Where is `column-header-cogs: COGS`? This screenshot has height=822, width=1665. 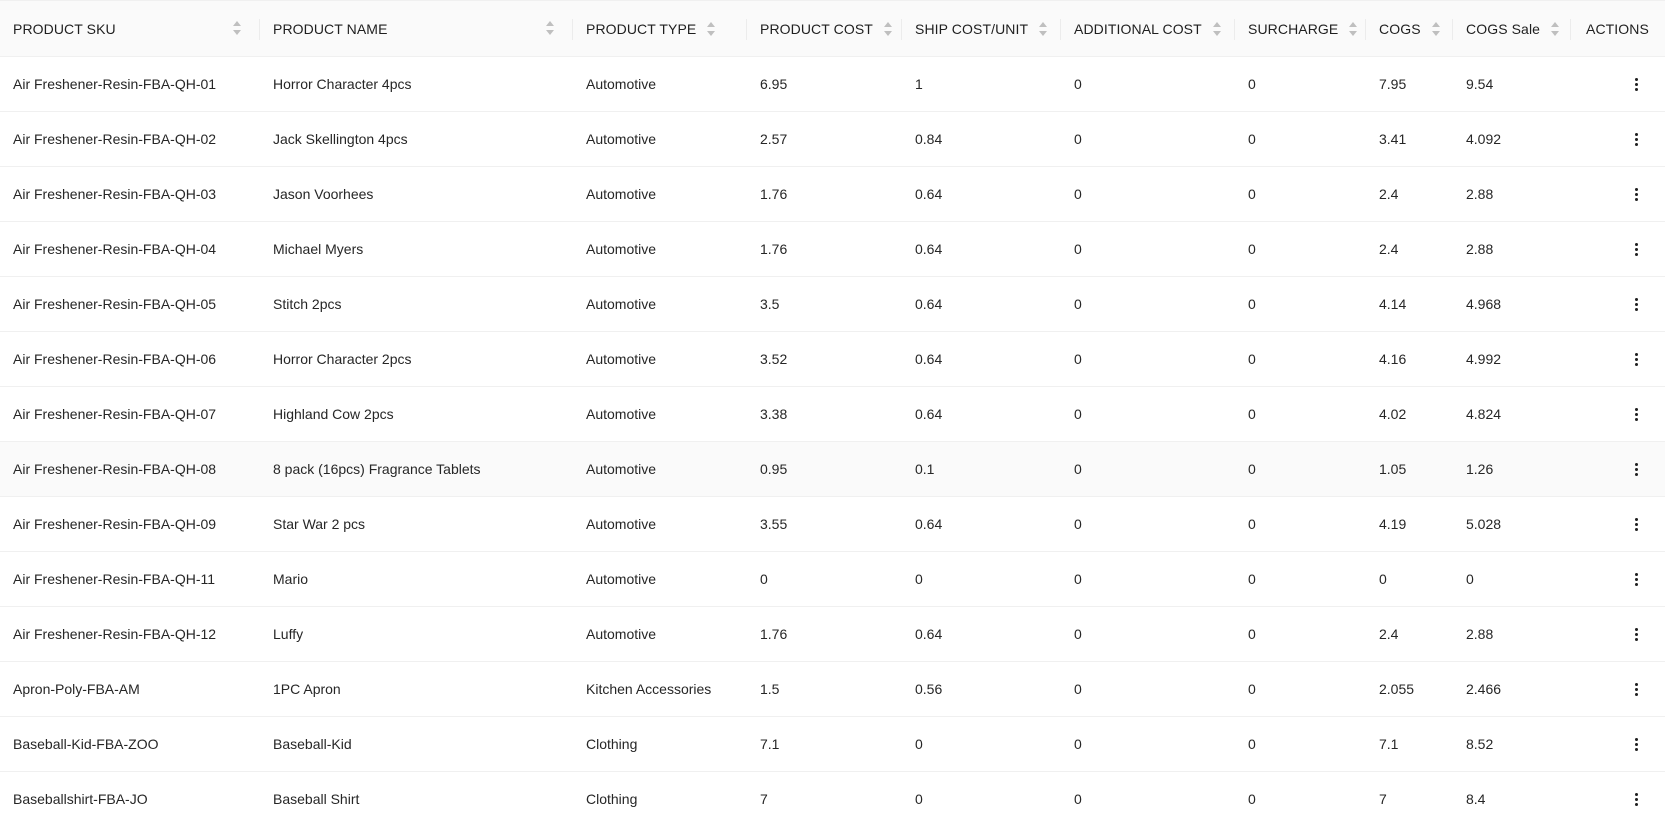
column-header-cogs: COGS is located at coordinates (1409, 28).